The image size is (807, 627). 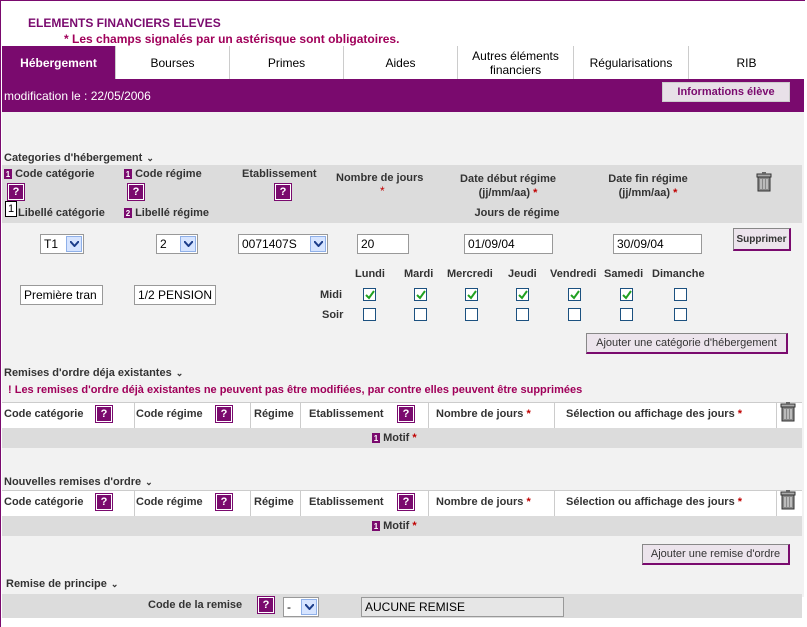 What do you see at coordinates (508, 186) in the screenshot?
I see `header-date-debut: Date début régime (jj/mm/aa)` at bounding box center [508, 186].